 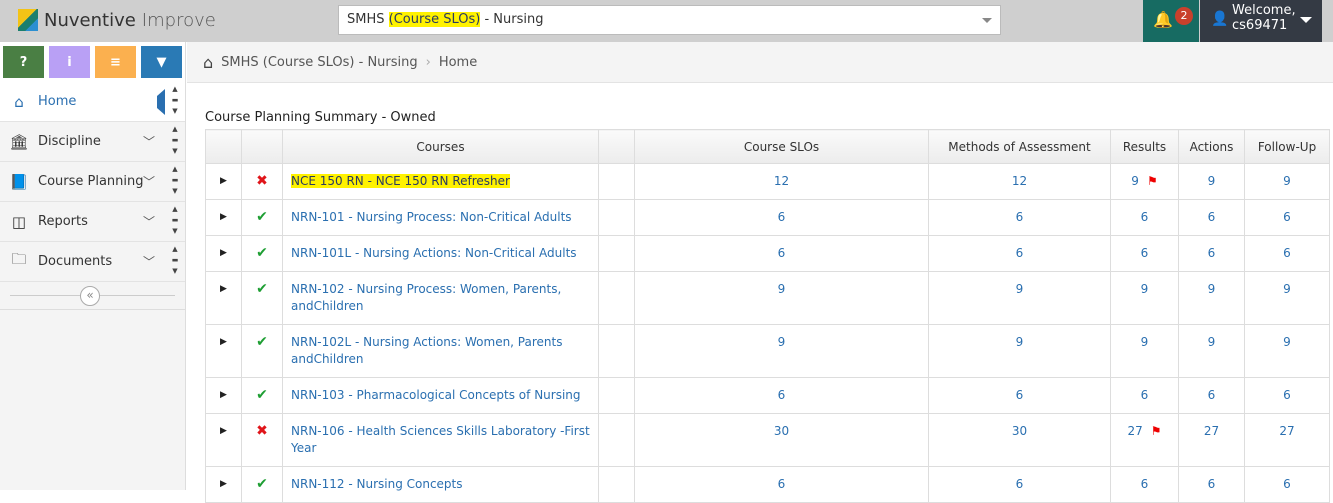 What do you see at coordinates (377, 484) in the screenshot?
I see `course-link: NRN-112 - Nursing Concepts` at bounding box center [377, 484].